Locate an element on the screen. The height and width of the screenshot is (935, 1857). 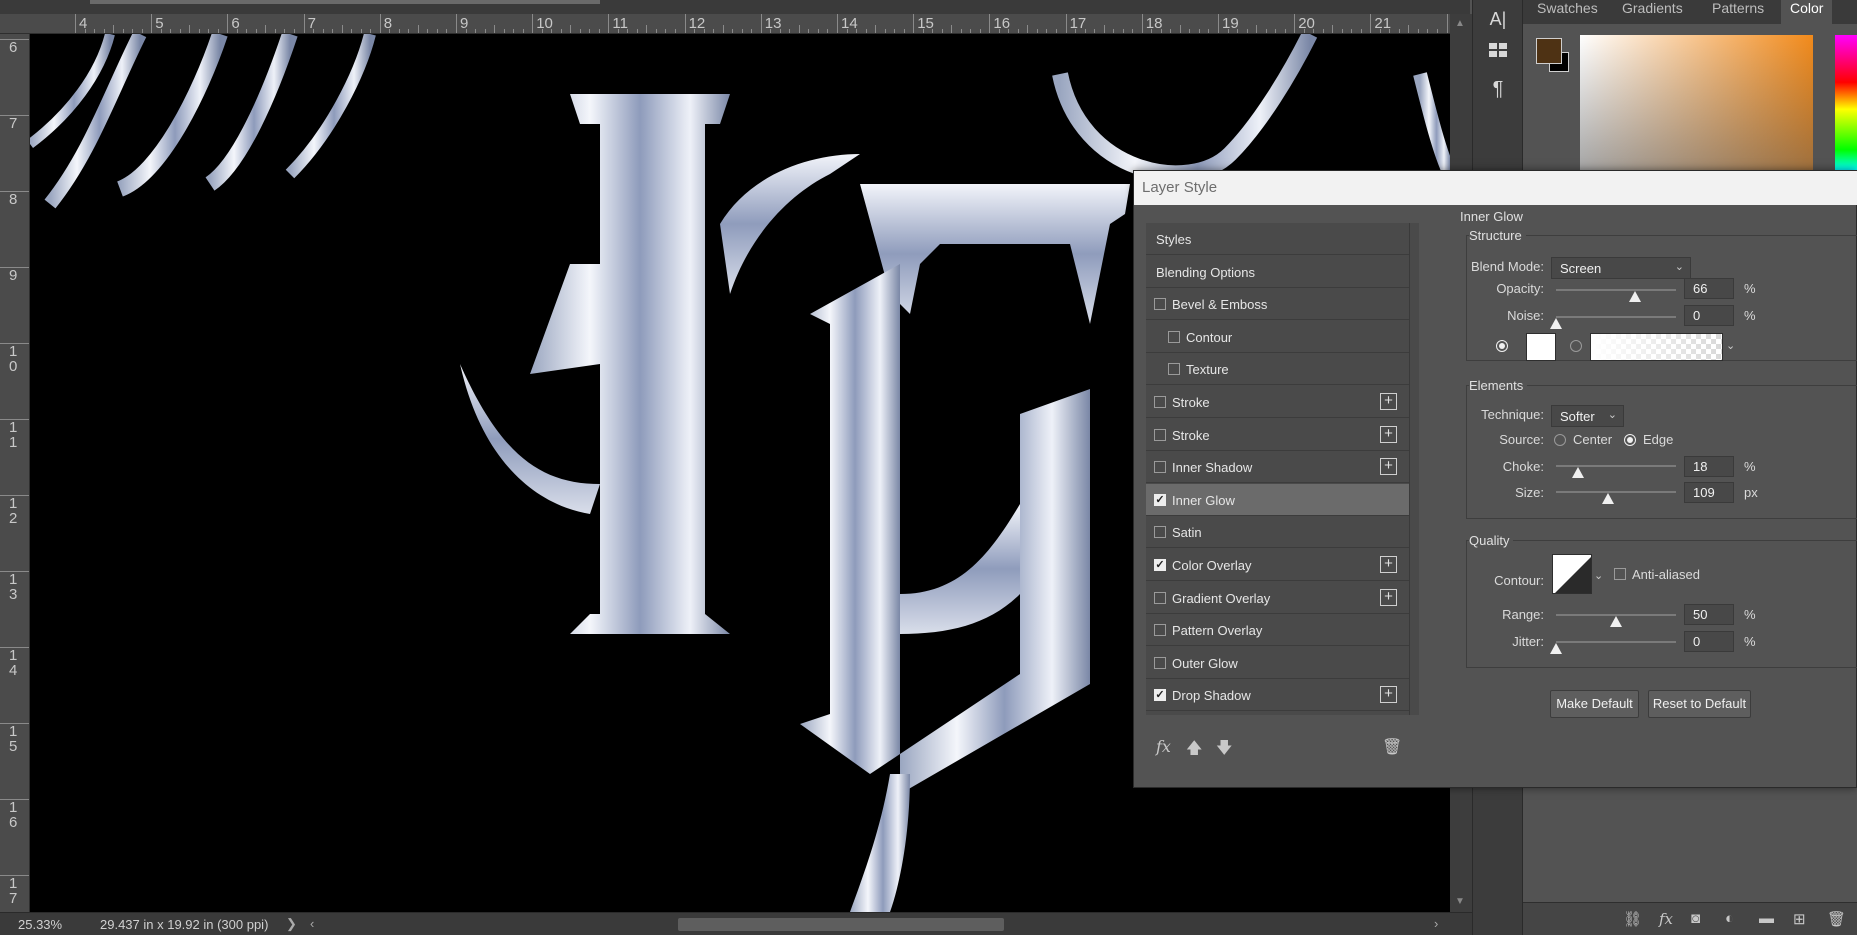
add-effect-icon: fx is located at coordinates (1163, 746).